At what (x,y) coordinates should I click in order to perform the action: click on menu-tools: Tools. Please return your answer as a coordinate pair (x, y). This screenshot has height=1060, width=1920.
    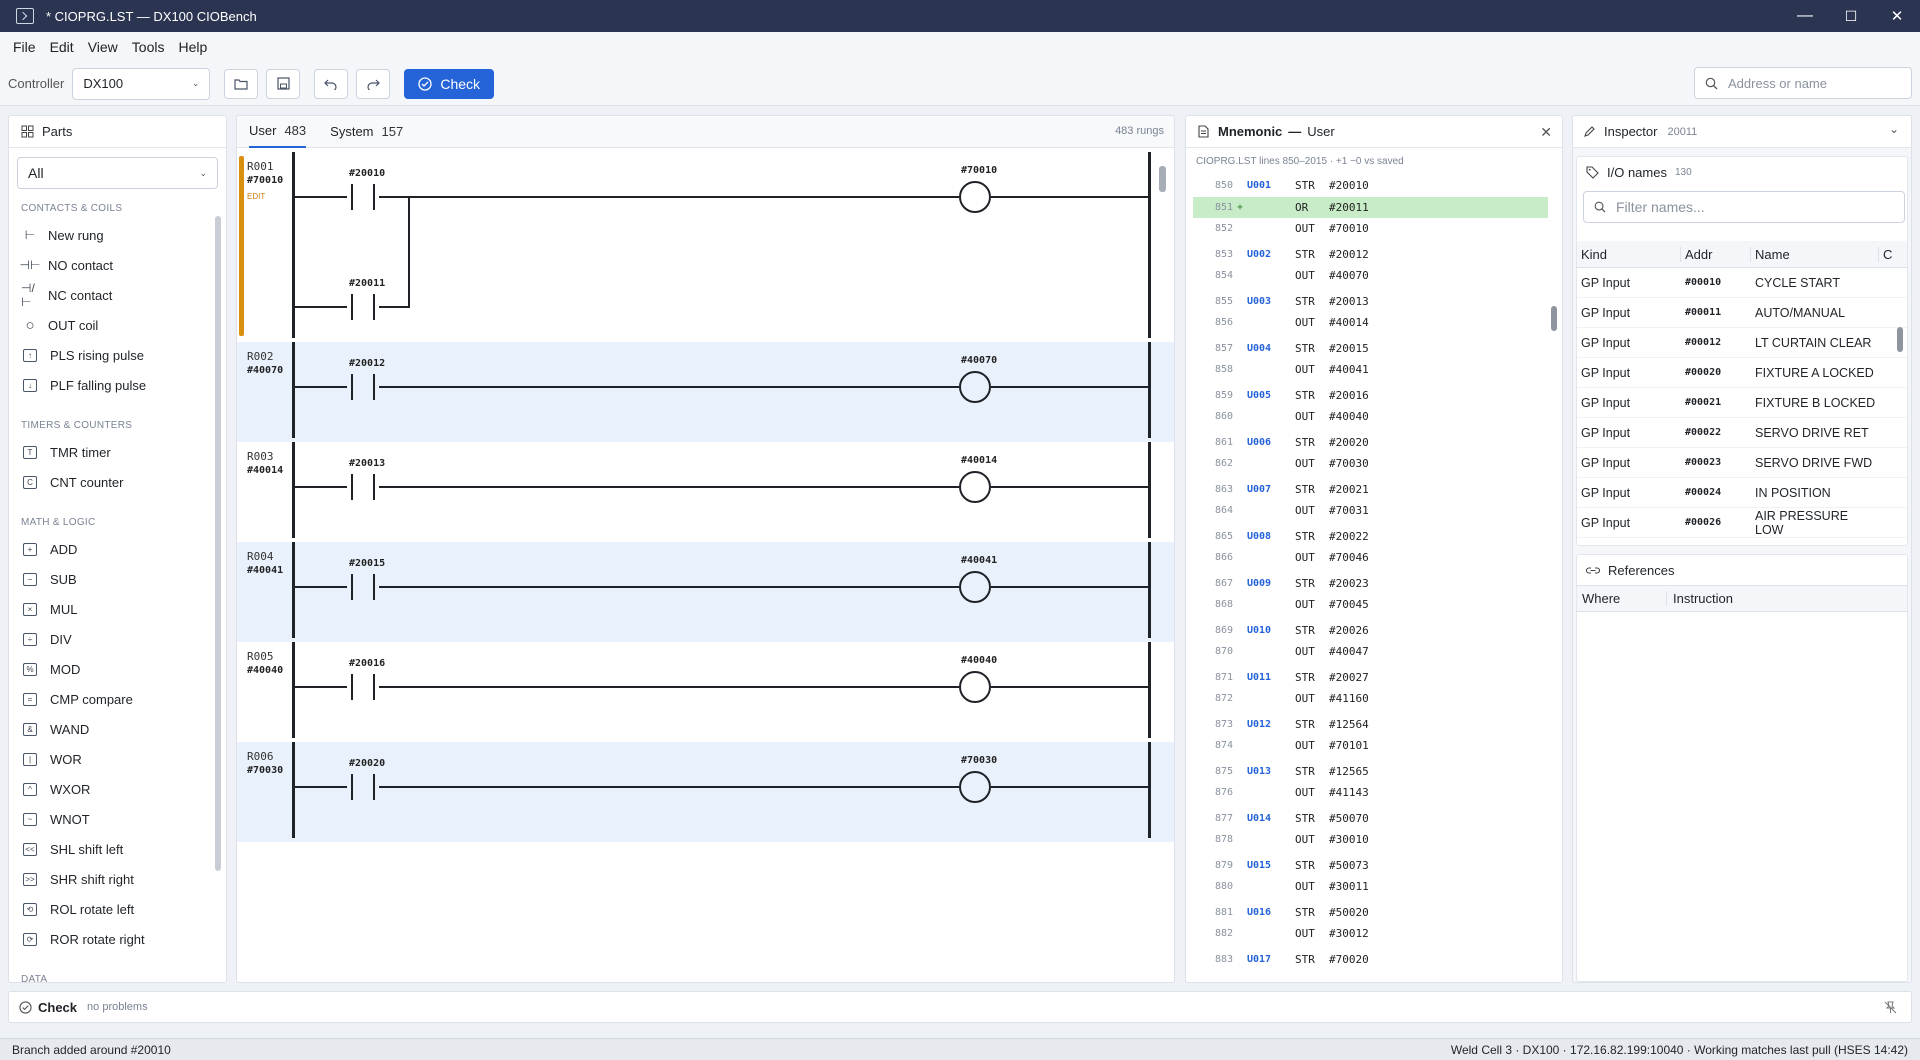
    Looking at the image, I should click on (148, 47).